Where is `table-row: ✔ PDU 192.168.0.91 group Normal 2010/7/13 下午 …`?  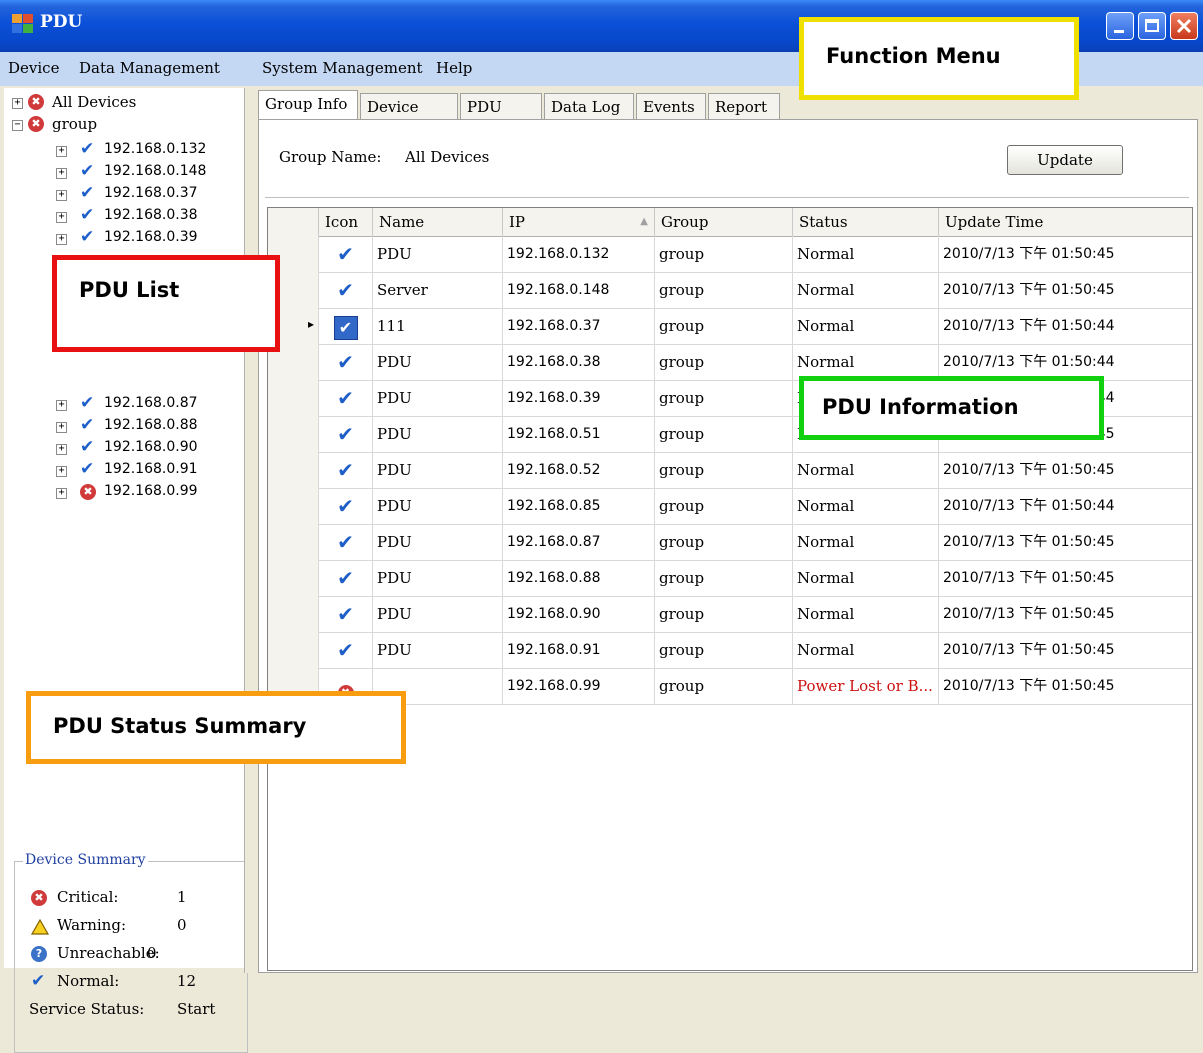 table-row: ✔ PDU 192.168.0.91 group Normal 2010/7/13 下午 … is located at coordinates (730, 650).